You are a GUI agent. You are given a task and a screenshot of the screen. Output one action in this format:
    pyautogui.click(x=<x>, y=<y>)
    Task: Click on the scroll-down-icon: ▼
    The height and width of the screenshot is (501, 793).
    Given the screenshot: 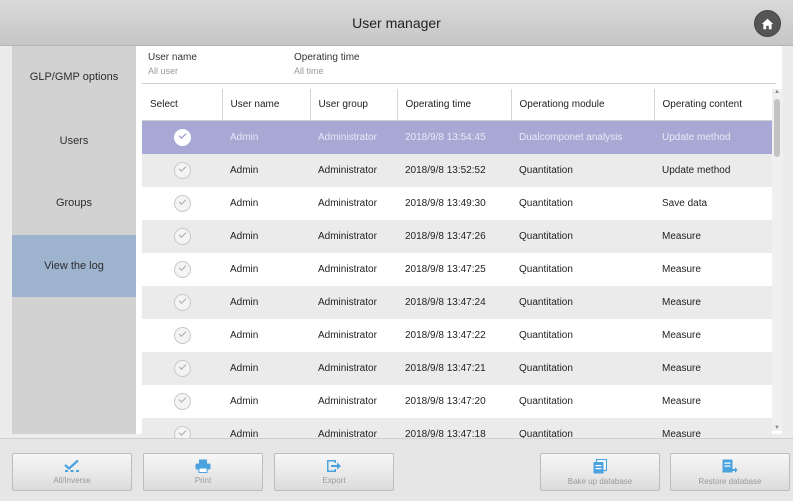 What is the action you would take?
    pyautogui.click(x=777, y=428)
    